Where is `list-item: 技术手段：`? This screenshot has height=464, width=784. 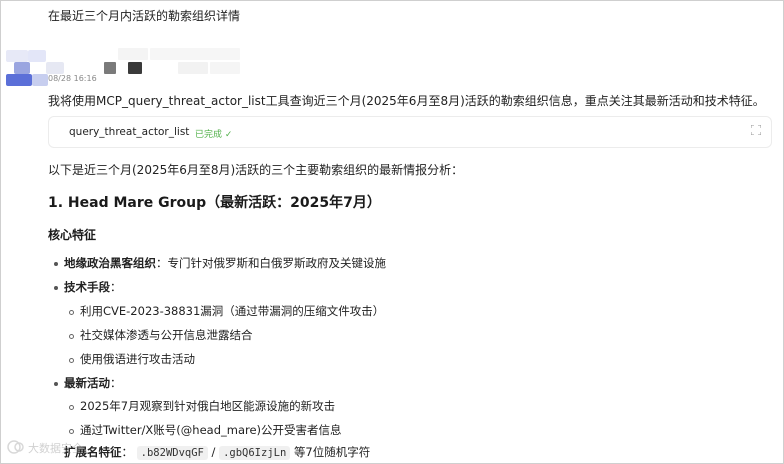
list-item: 技术手段： is located at coordinates (93, 287).